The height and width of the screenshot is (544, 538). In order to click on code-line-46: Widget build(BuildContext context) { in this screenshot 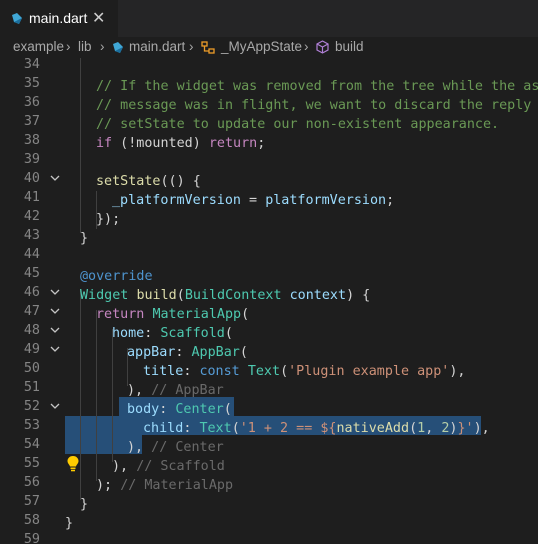, I will do `click(225, 295)`.